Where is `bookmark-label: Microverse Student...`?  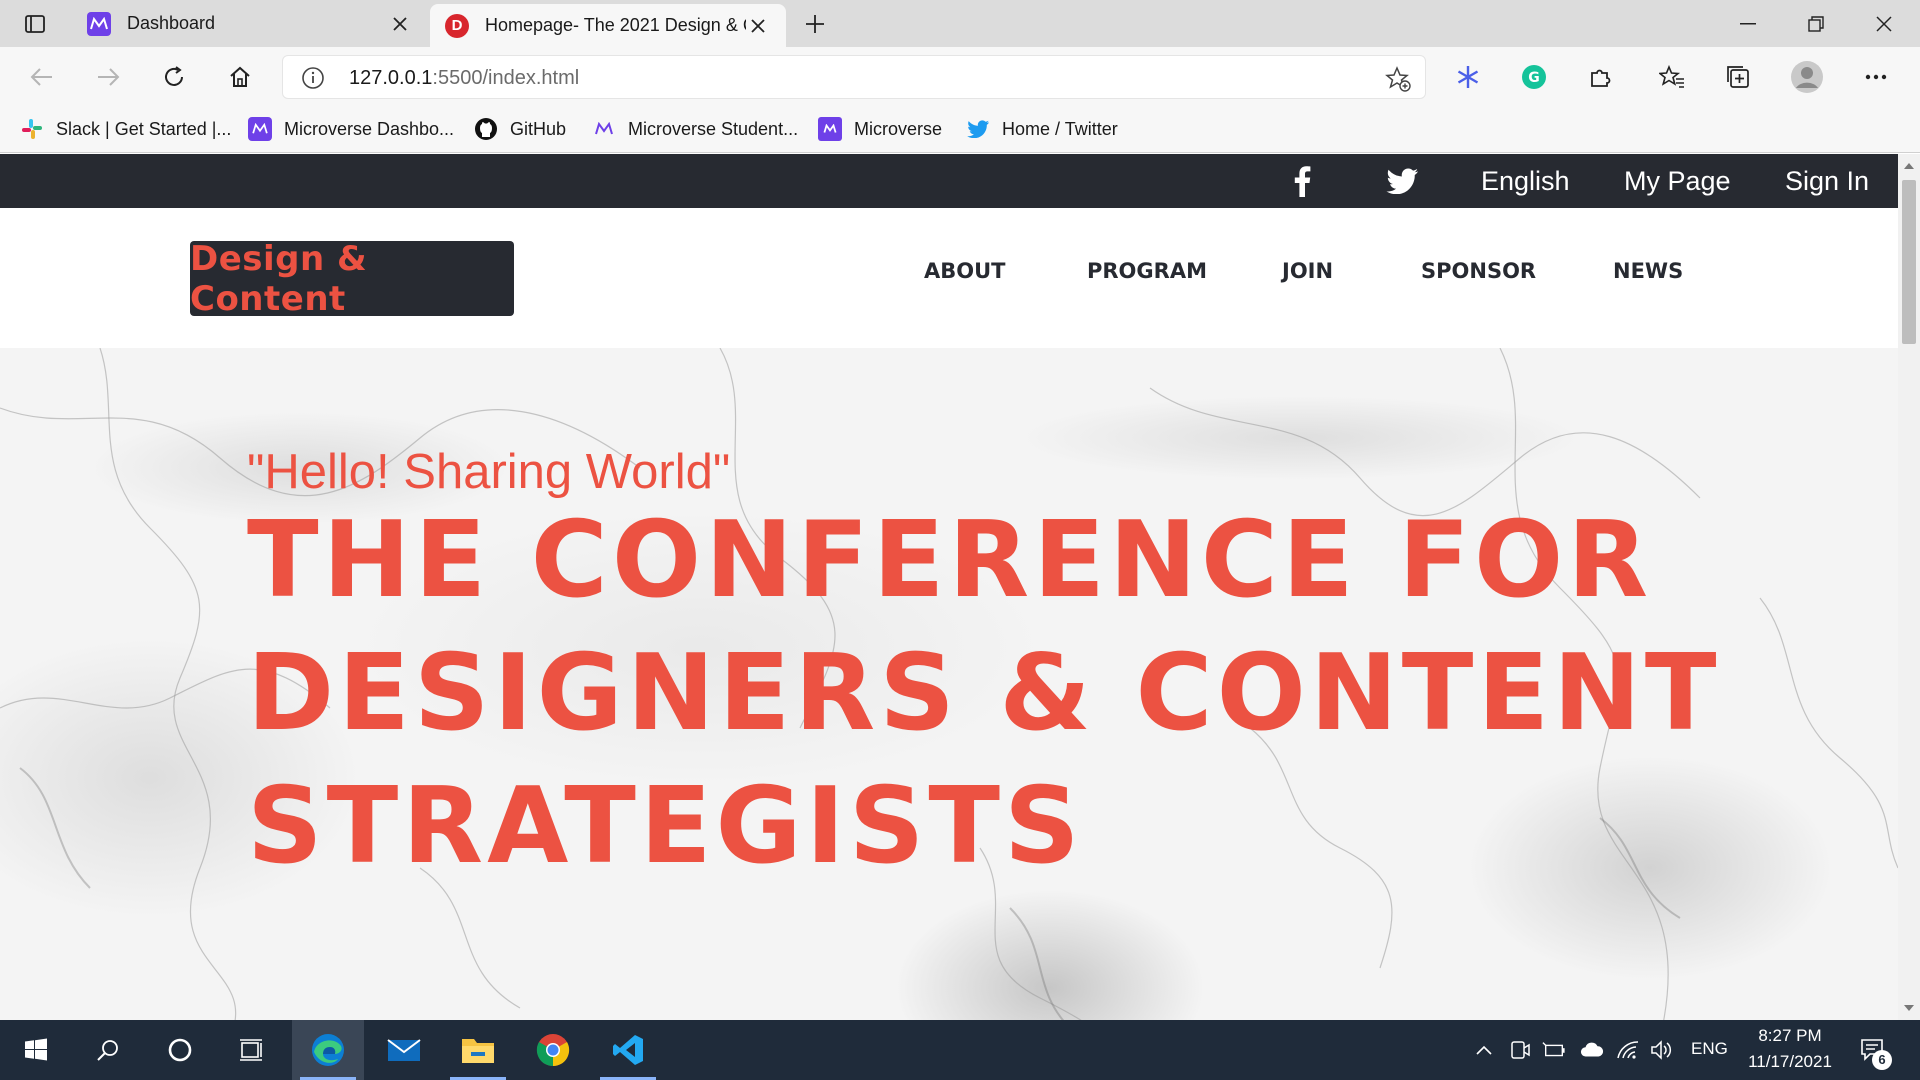
bookmark-label: Microverse Student... is located at coordinates (713, 128).